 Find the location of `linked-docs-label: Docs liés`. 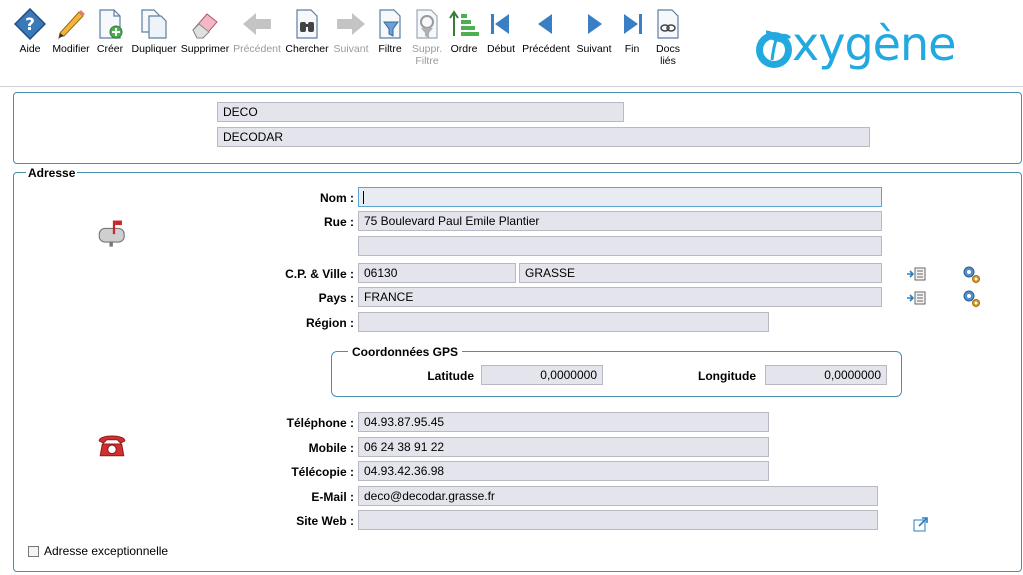

linked-docs-label: Docs liés is located at coordinates (668, 55).